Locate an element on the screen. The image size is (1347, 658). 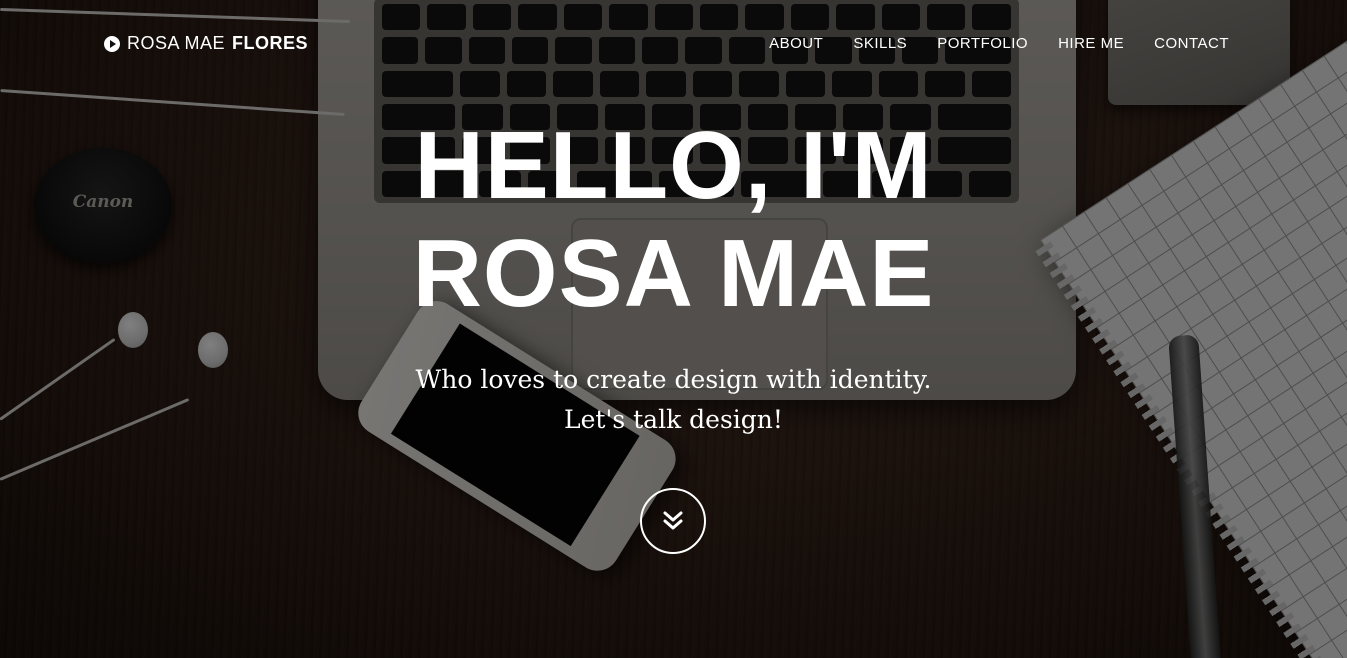
hero-subtitle-line-2: Let's talk design! is located at coordinates (673, 419).